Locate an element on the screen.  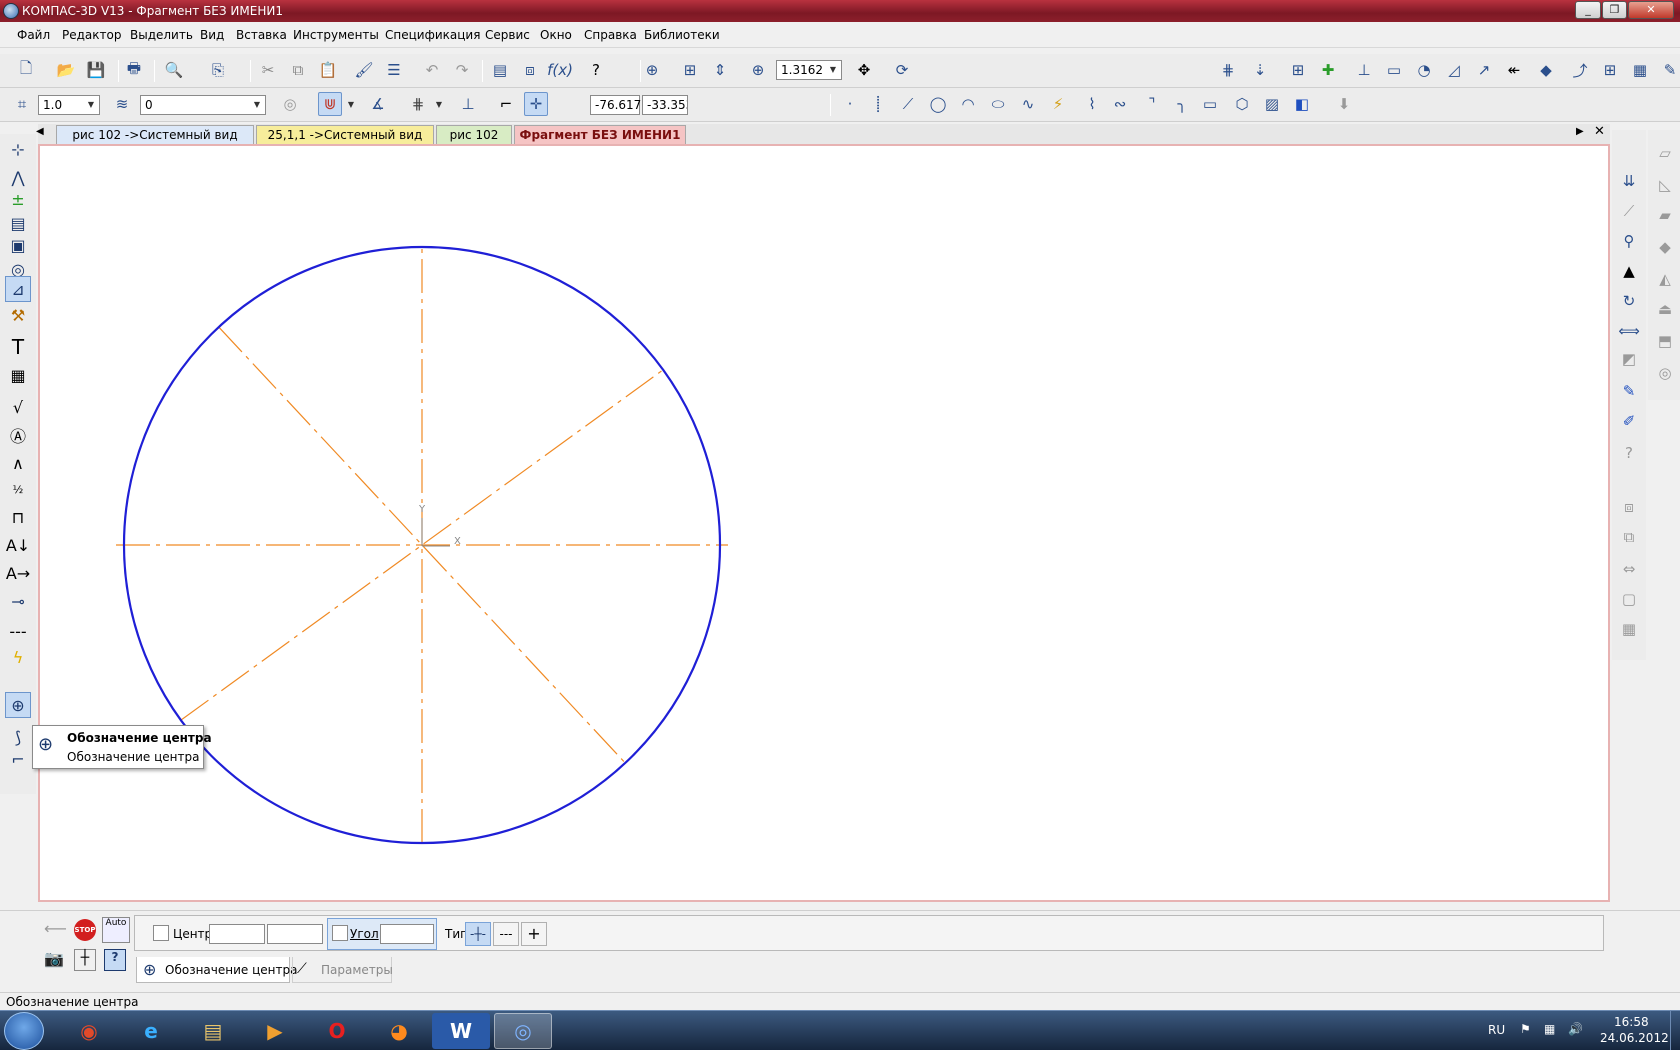
menu-editor: Редактор is located at coordinates (91, 35).